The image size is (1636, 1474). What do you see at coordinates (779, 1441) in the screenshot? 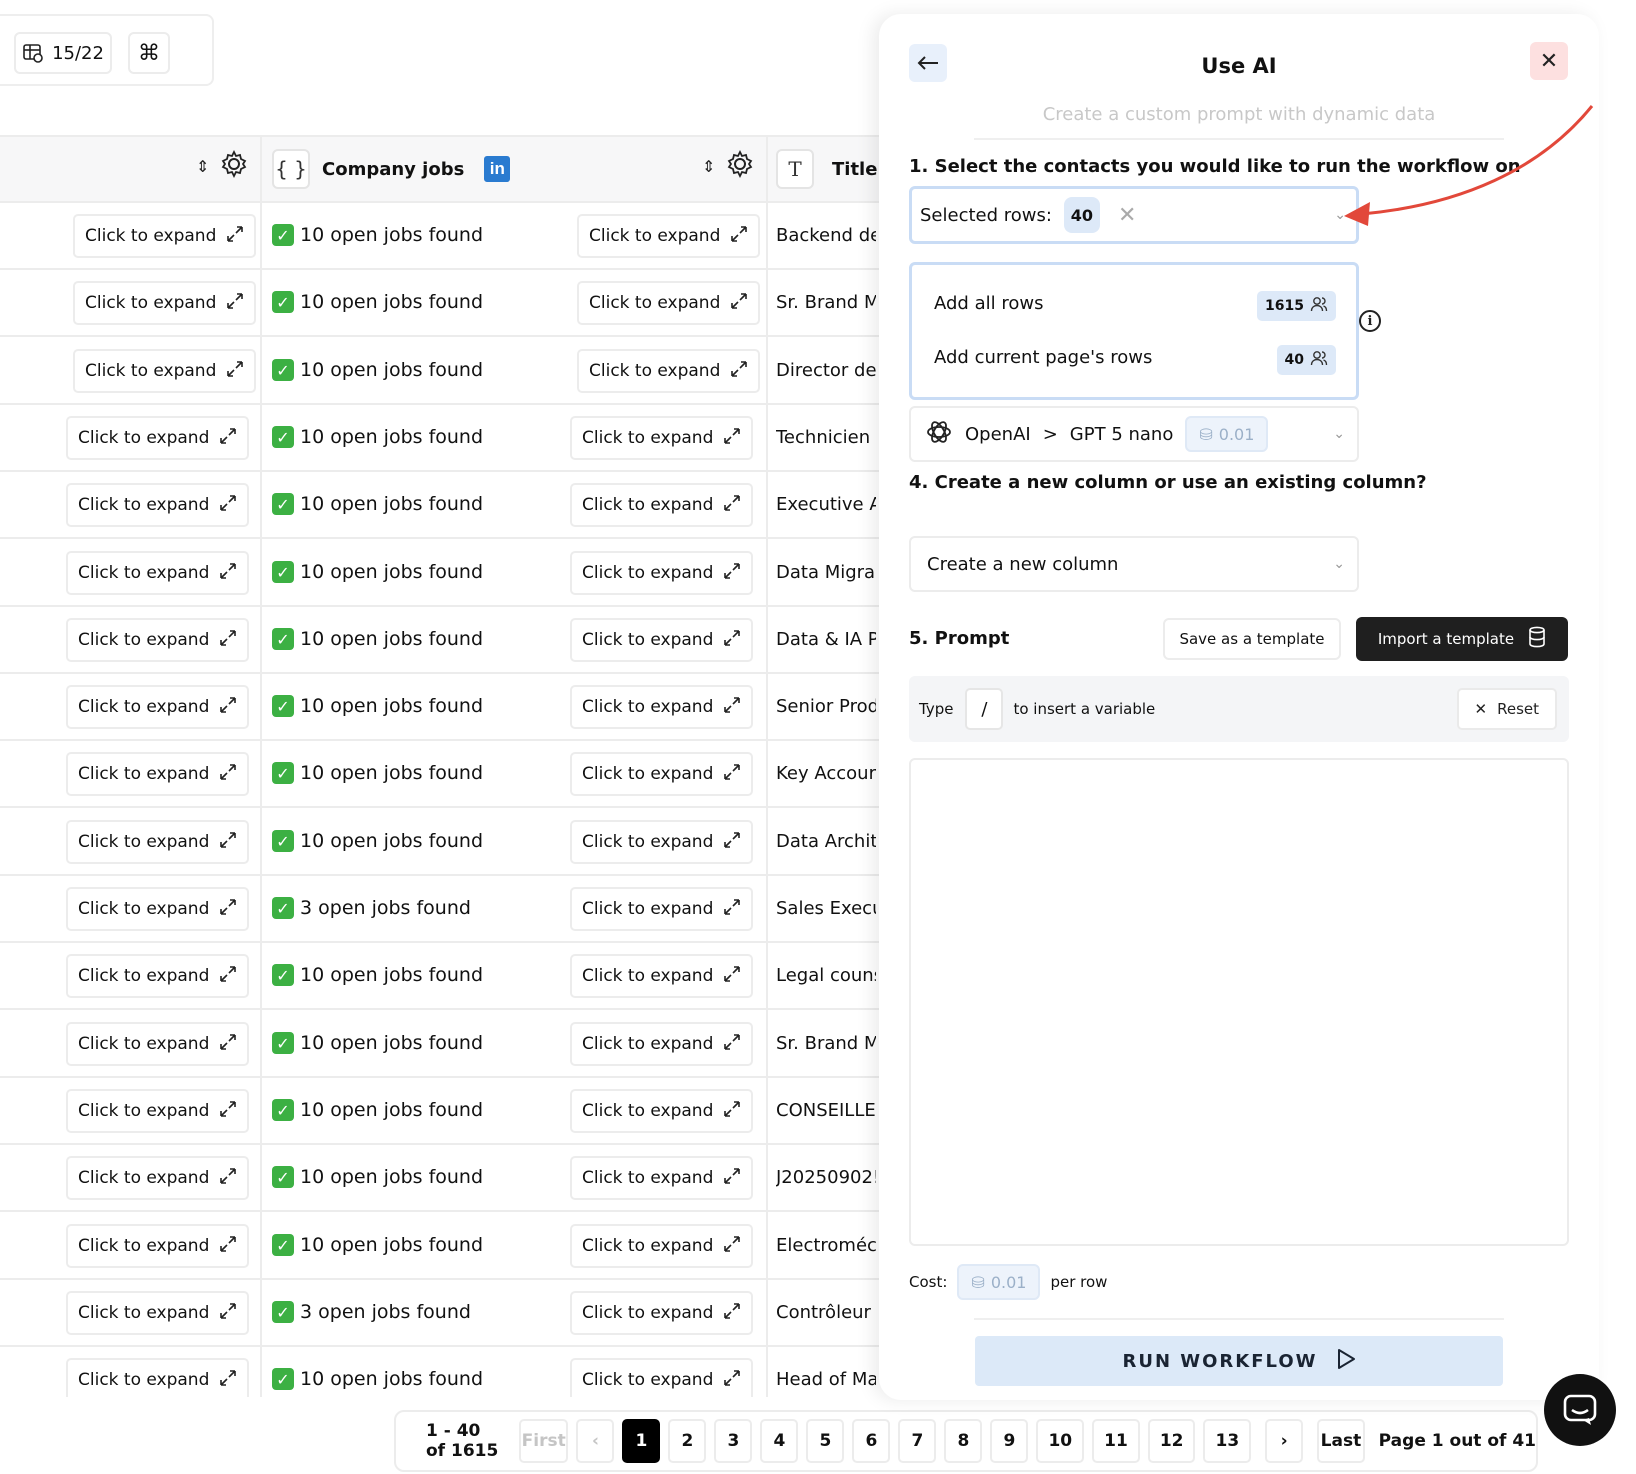
I see `page-button: 4` at bounding box center [779, 1441].